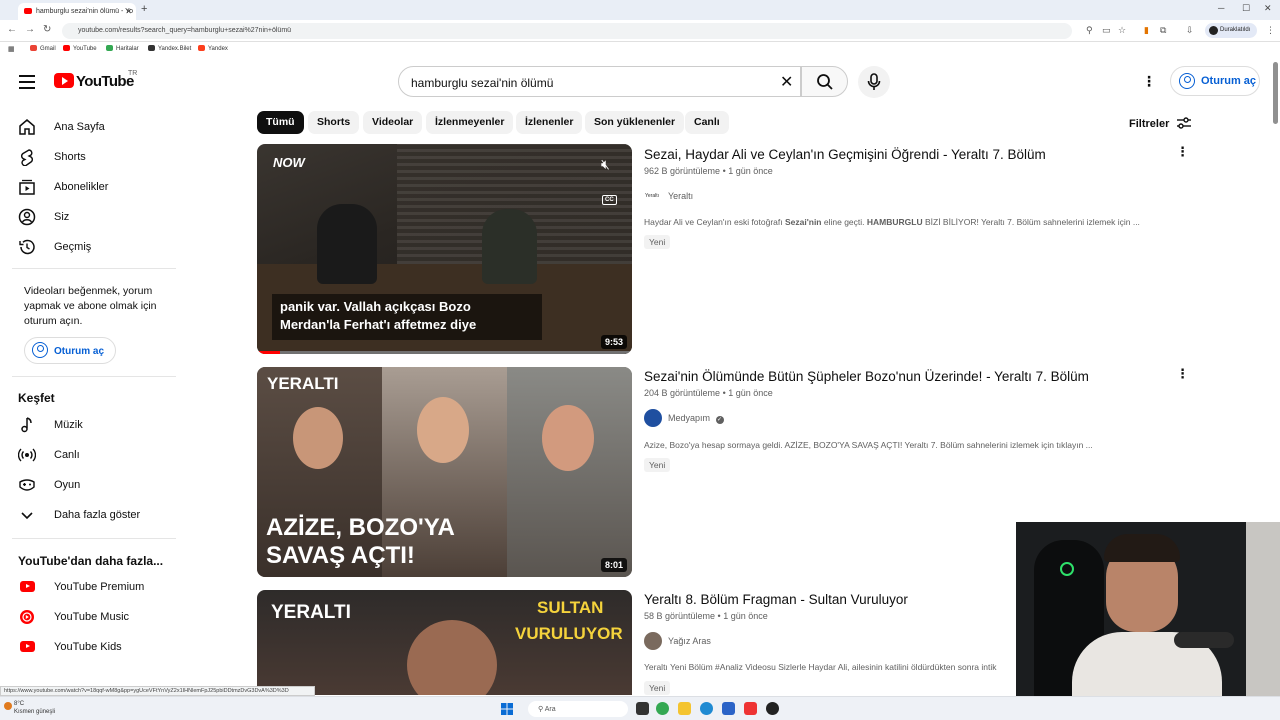  What do you see at coordinates (657, 465) in the screenshot?
I see `new-badge: Yeni` at bounding box center [657, 465].